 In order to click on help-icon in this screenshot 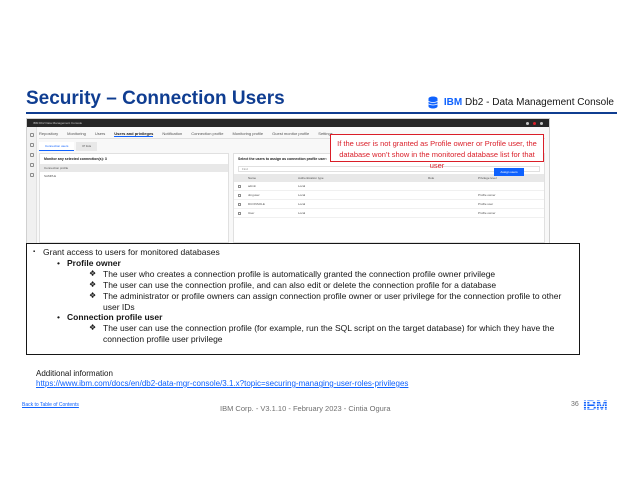, I will do `click(527, 123)`.